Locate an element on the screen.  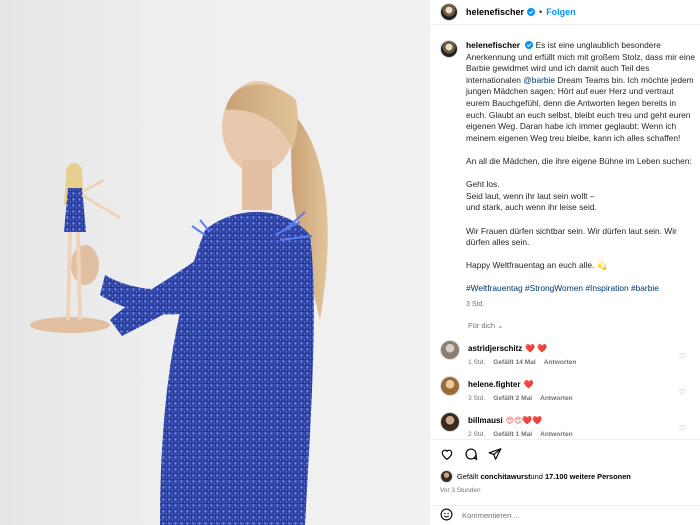
smiley-icon is located at coordinates (446, 515).